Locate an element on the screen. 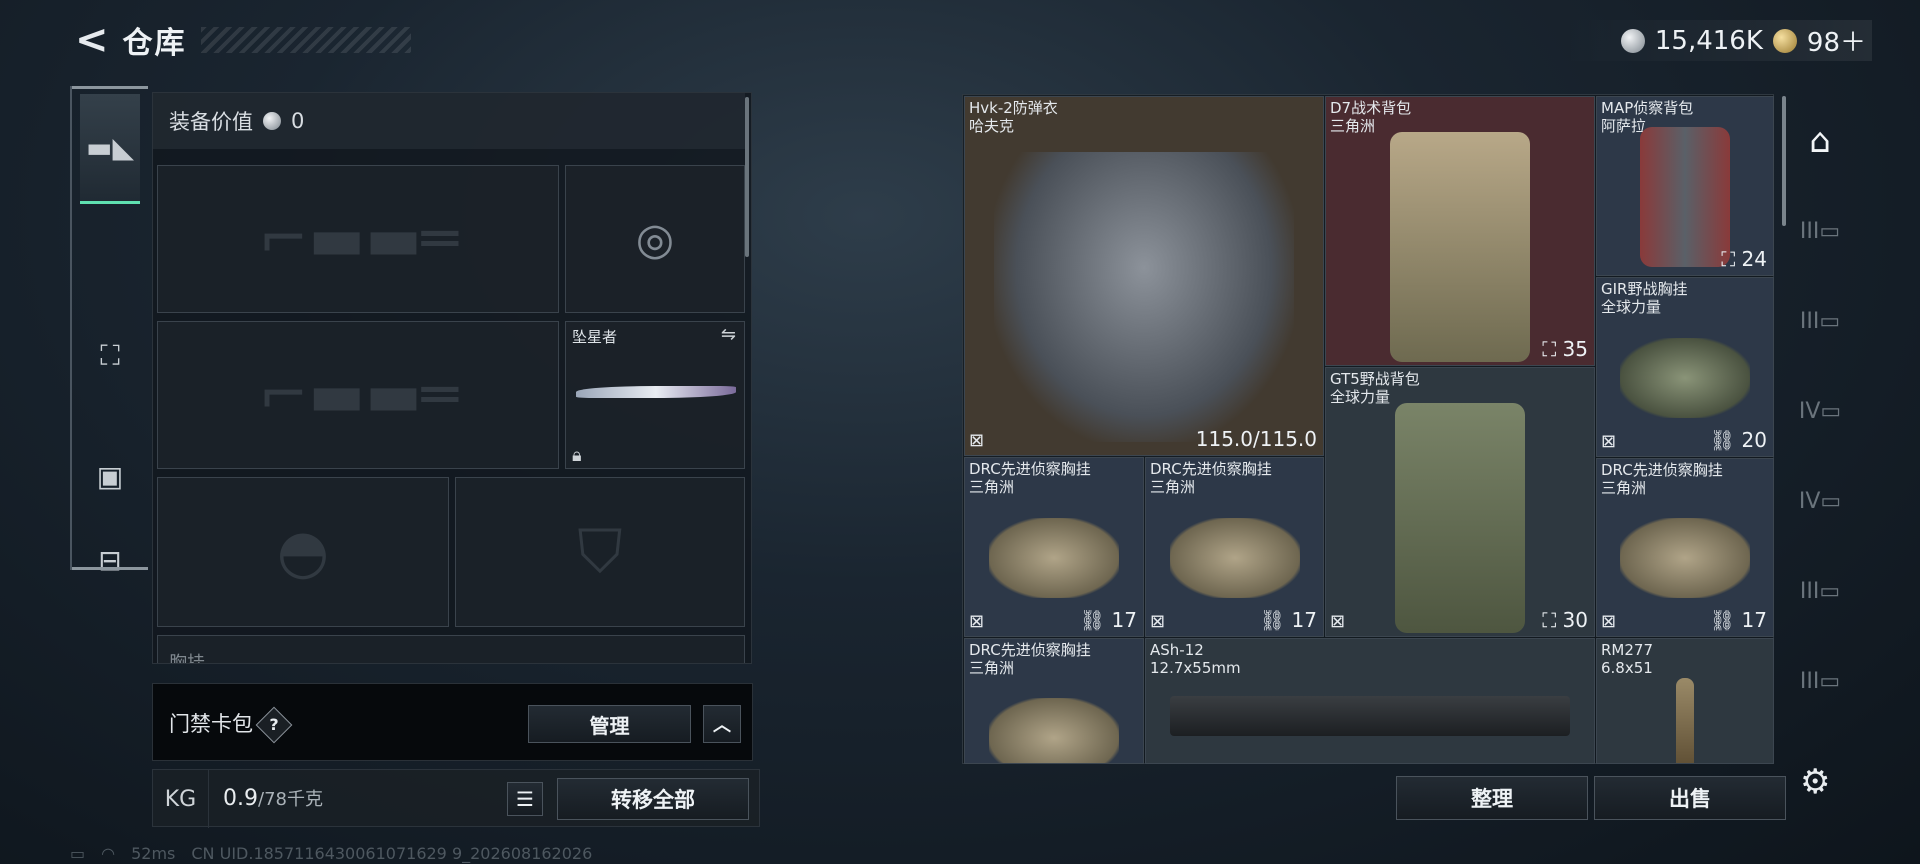 The image size is (1920, 864). rifle-icon: ⌐▬▬═ is located at coordinates (358, 395).